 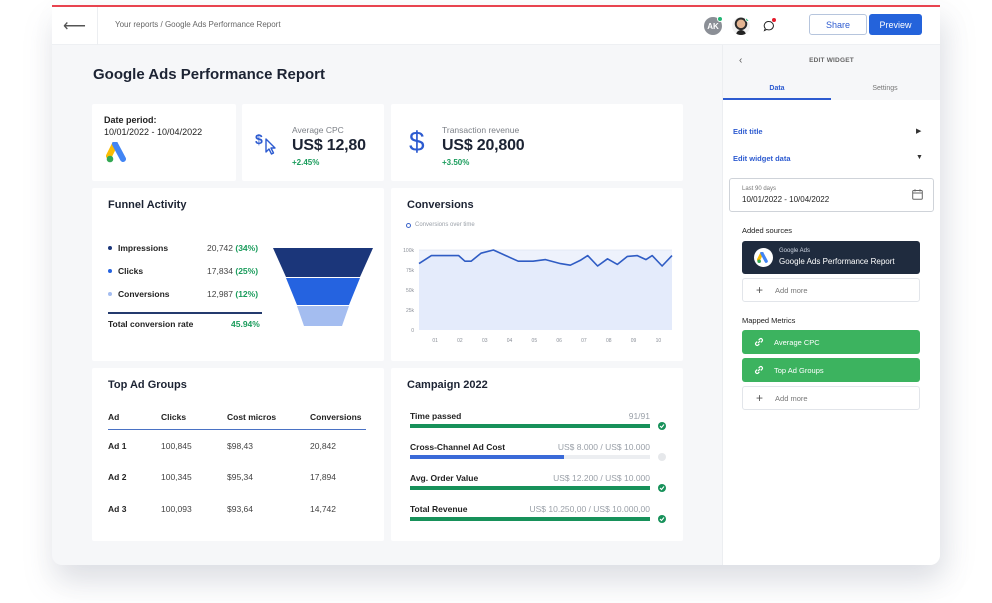 I want to click on funnel-title: Funnel Activity, so click(x=147, y=205).